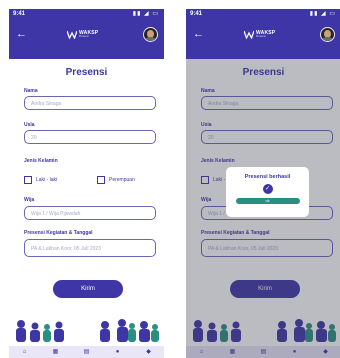 This screenshot has width=340, height=358. What do you see at coordinates (101, 180) in the screenshot?
I see `female-checkbox` at bounding box center [101, 180].